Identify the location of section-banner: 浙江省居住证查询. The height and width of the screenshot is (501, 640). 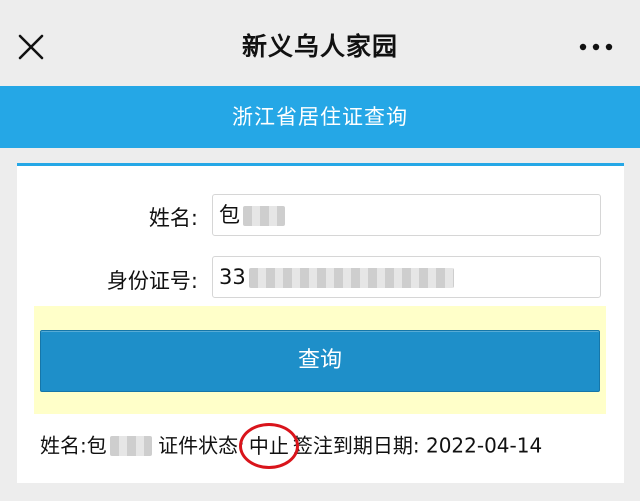
(320, 117).